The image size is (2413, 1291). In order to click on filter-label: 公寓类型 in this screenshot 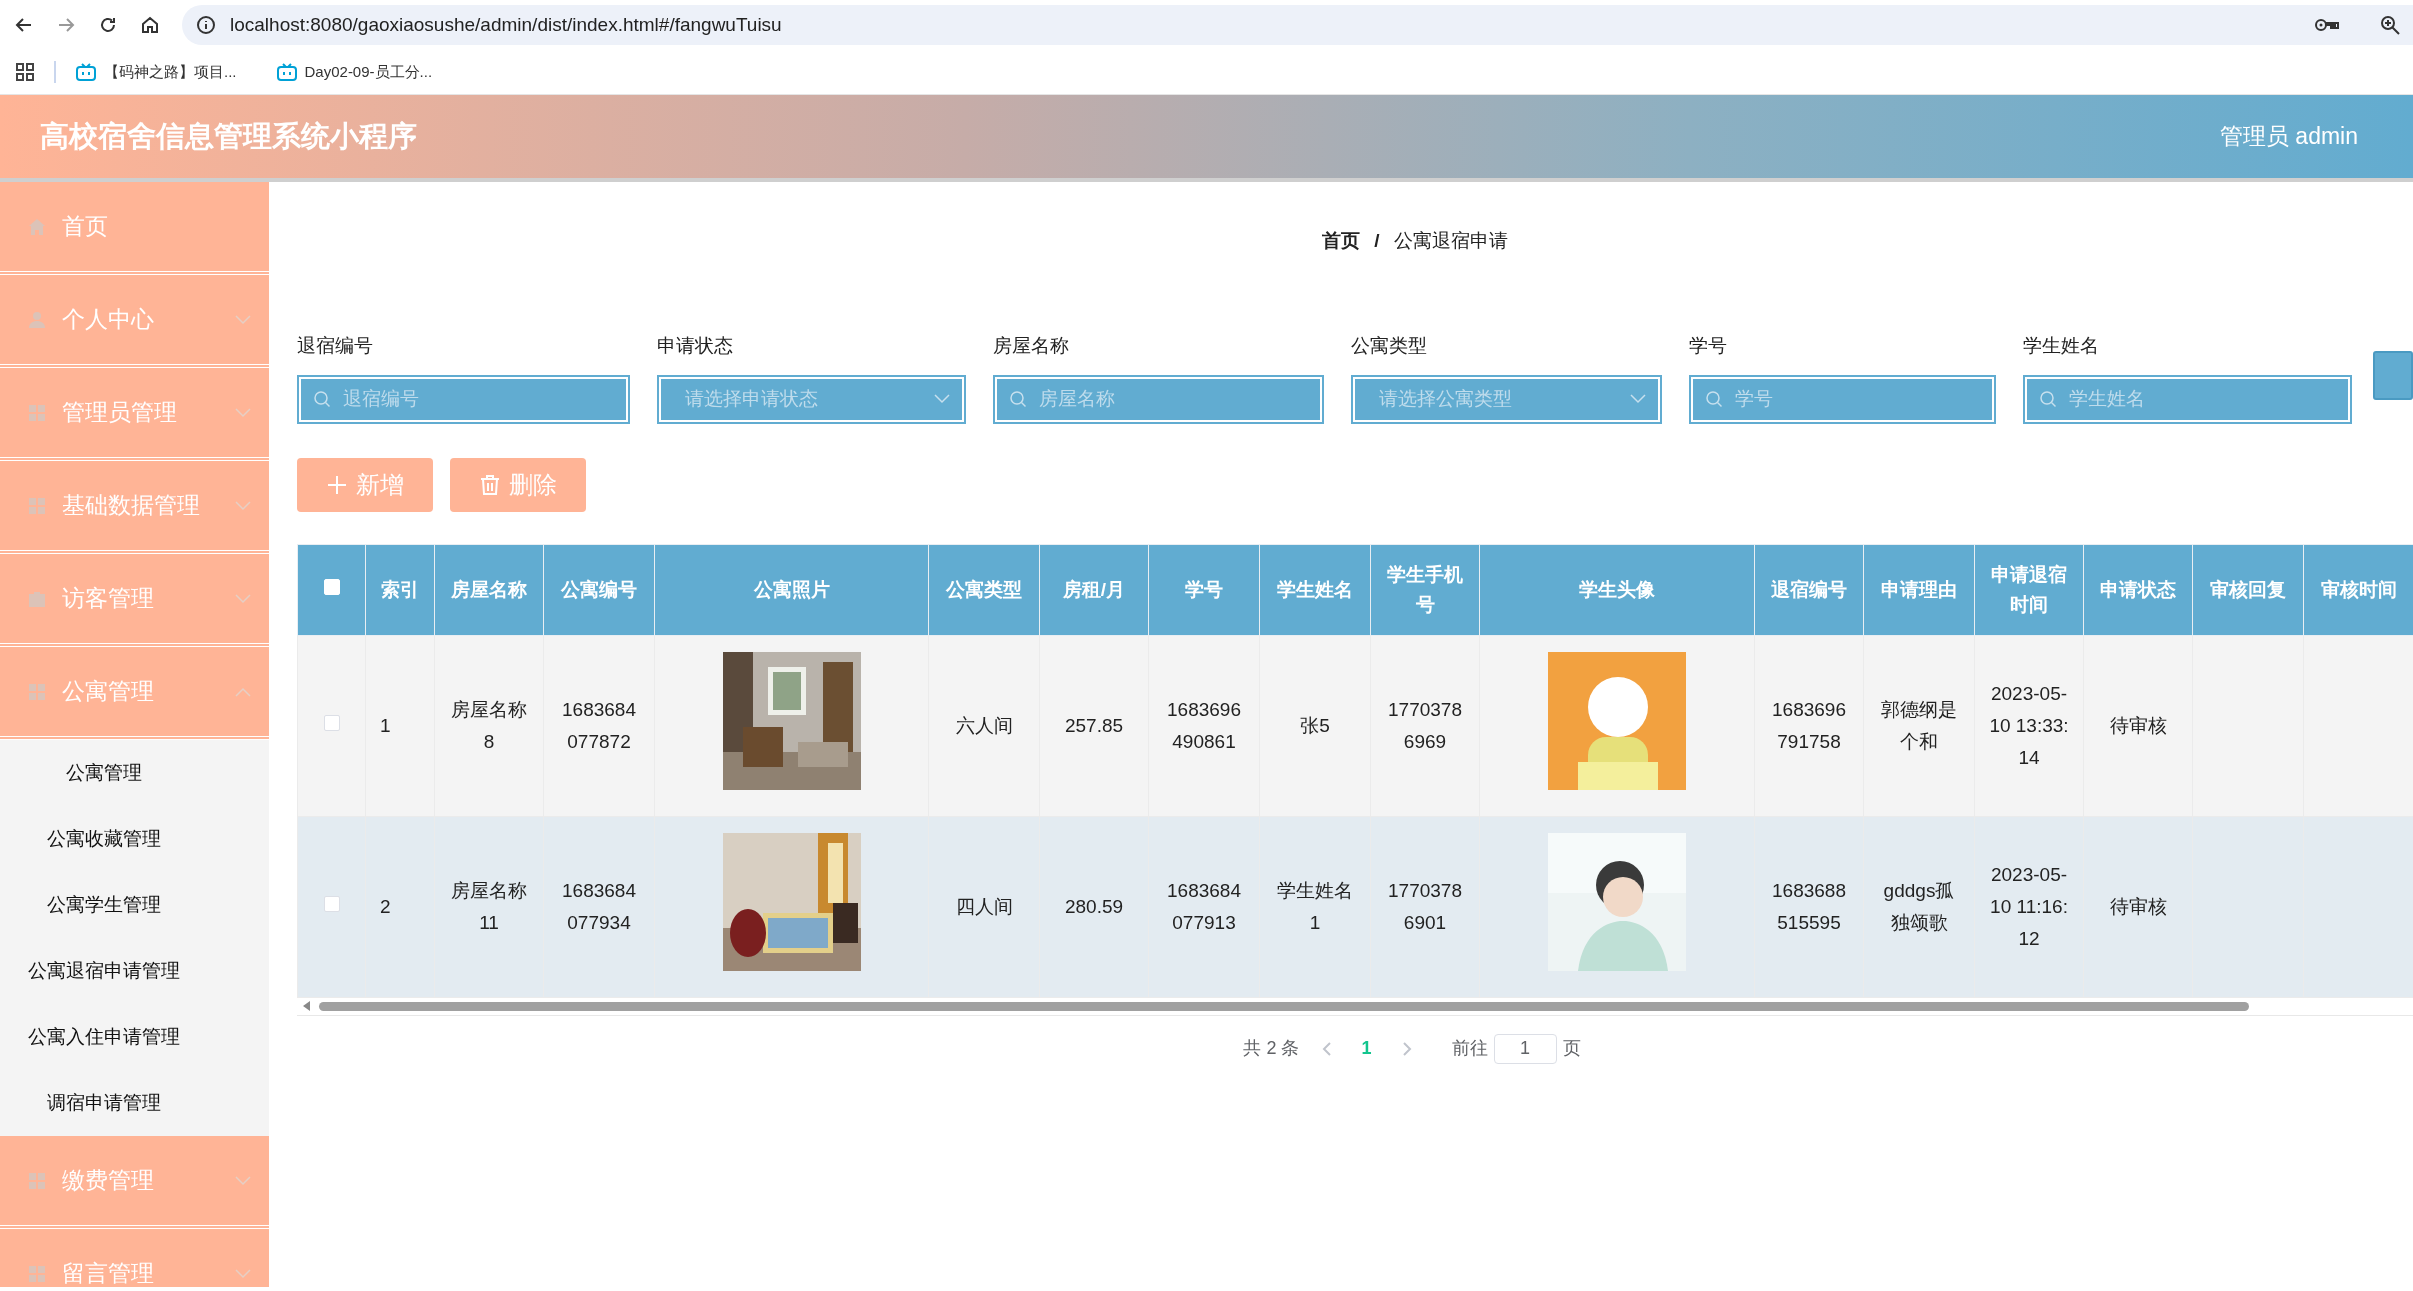, I will do `click(1389, 346)`.